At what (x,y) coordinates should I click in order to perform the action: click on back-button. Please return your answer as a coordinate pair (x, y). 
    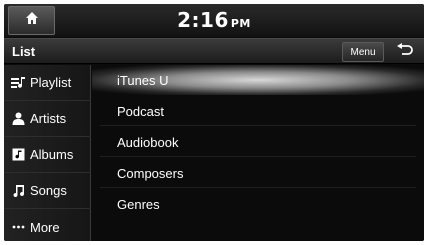
    Looking at the image, I should click on (404, 52).